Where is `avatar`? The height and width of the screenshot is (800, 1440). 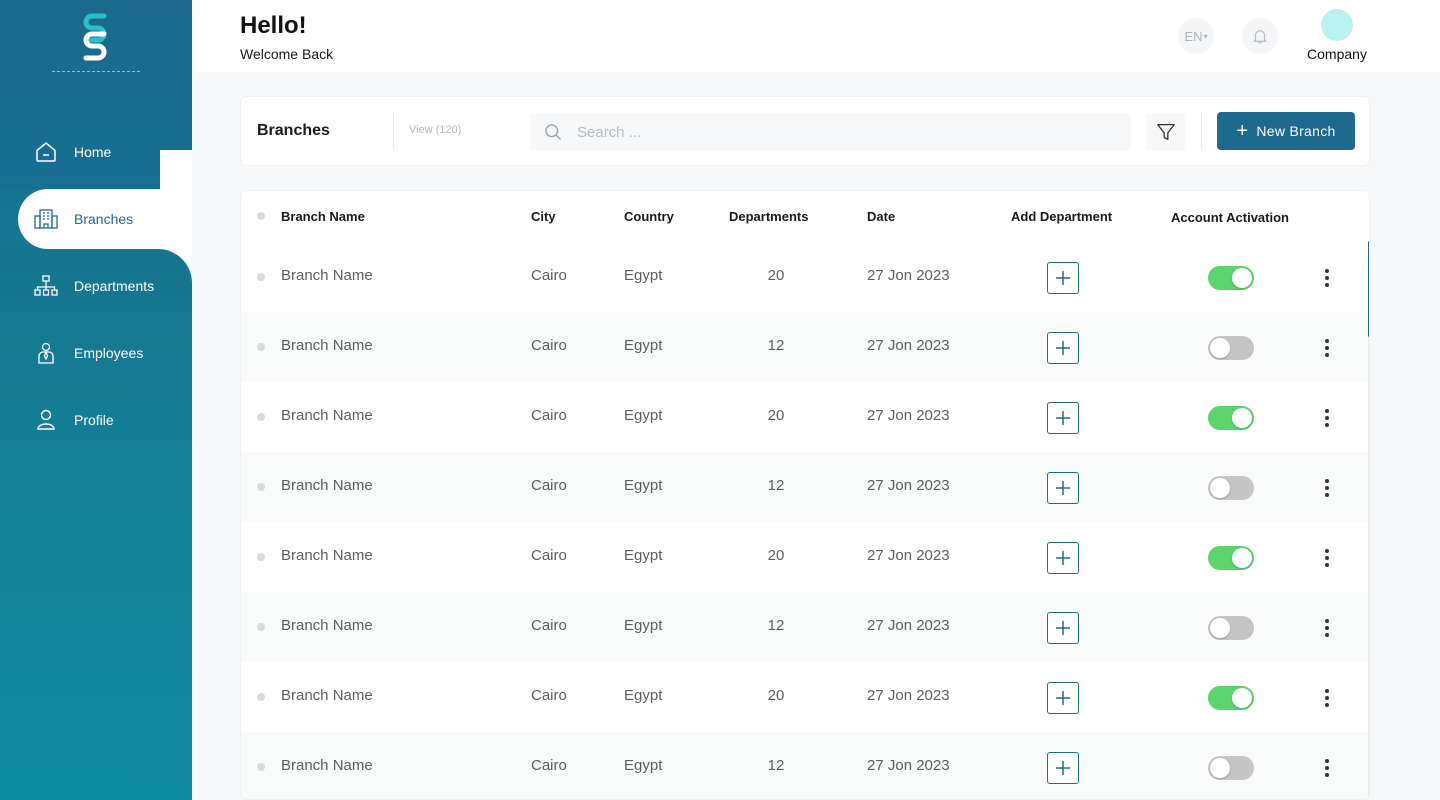
avatar is located at coordinates (1337, 25).